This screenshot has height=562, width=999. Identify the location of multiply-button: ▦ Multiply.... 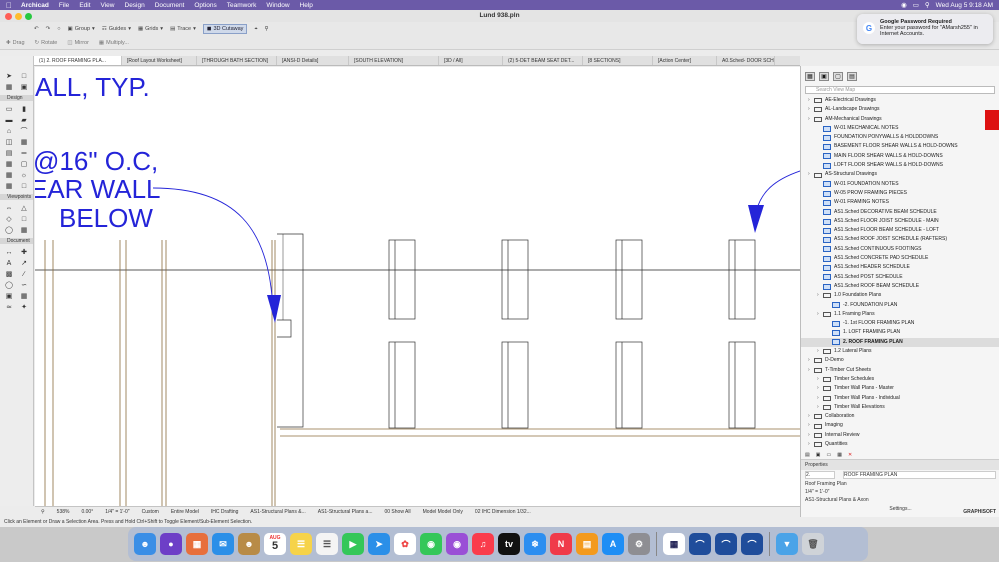
(114, 43).